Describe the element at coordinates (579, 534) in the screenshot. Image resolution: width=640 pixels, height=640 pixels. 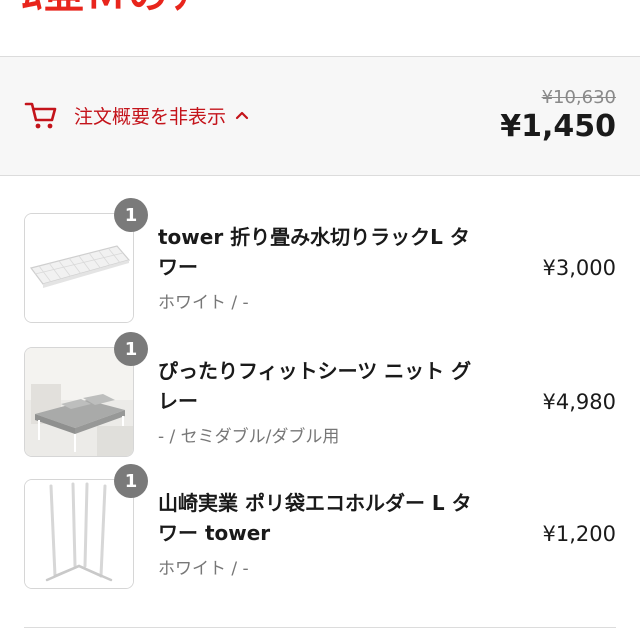
I see `product-price: ¥1,200` at that location.